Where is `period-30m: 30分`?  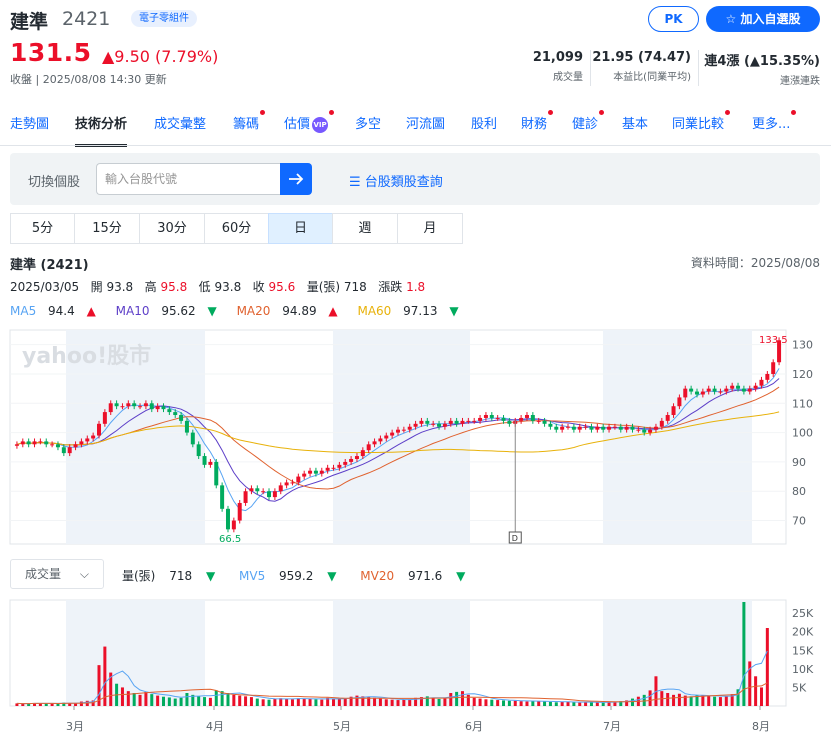 period-30m: 30分 is located at coordinates (172, 228).